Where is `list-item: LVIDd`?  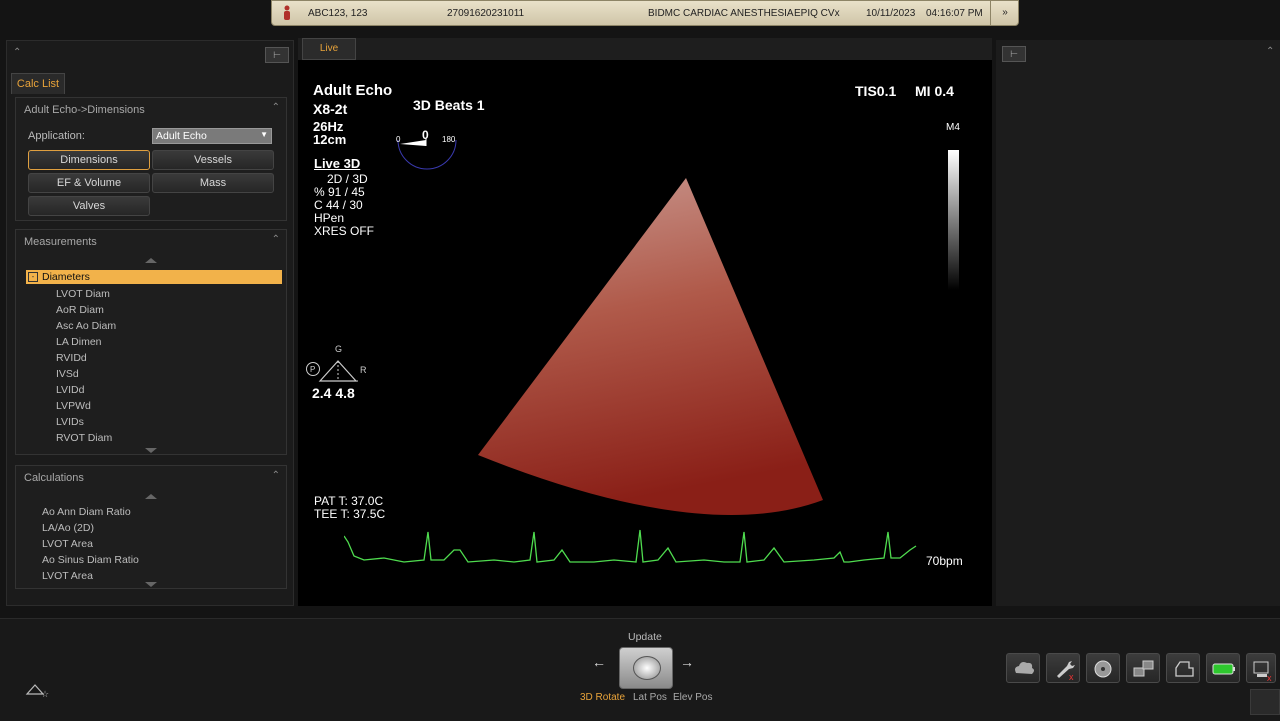 list-item: LVIDd is located at coordinates (70, 390).